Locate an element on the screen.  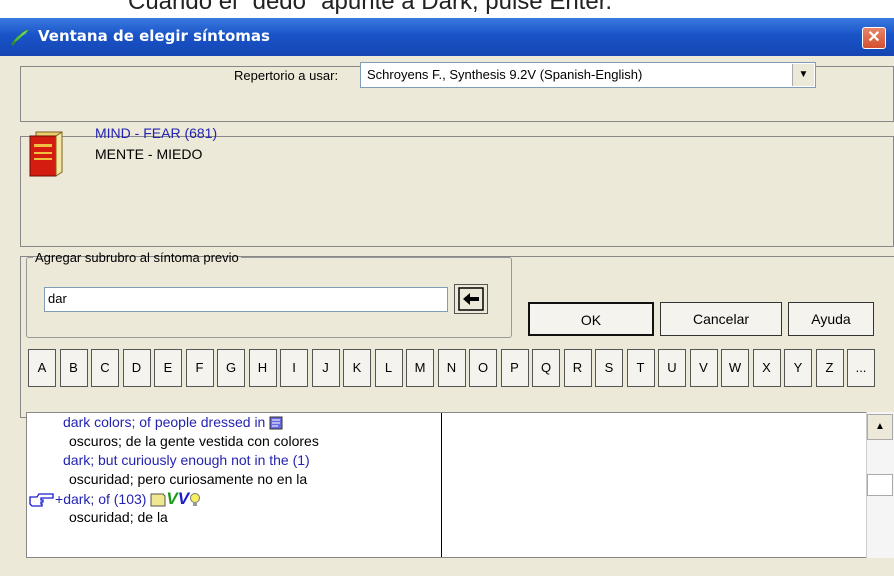
list-item-translation: oscuros; de la gente vestida con colores is located at coordinates (194, 441).